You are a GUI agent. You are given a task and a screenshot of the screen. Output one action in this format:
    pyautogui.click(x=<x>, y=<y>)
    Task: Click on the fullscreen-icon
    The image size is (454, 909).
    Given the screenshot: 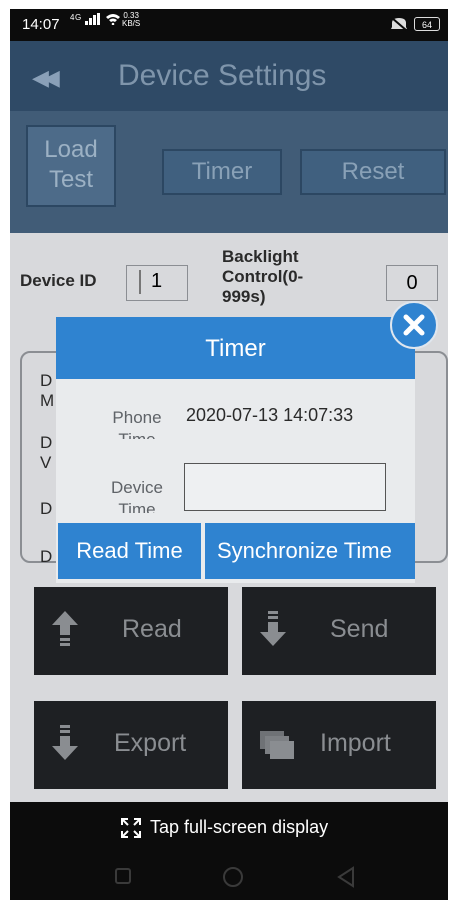 What is the action you would take?
    pyautogui.click(x=131, y=828)
    